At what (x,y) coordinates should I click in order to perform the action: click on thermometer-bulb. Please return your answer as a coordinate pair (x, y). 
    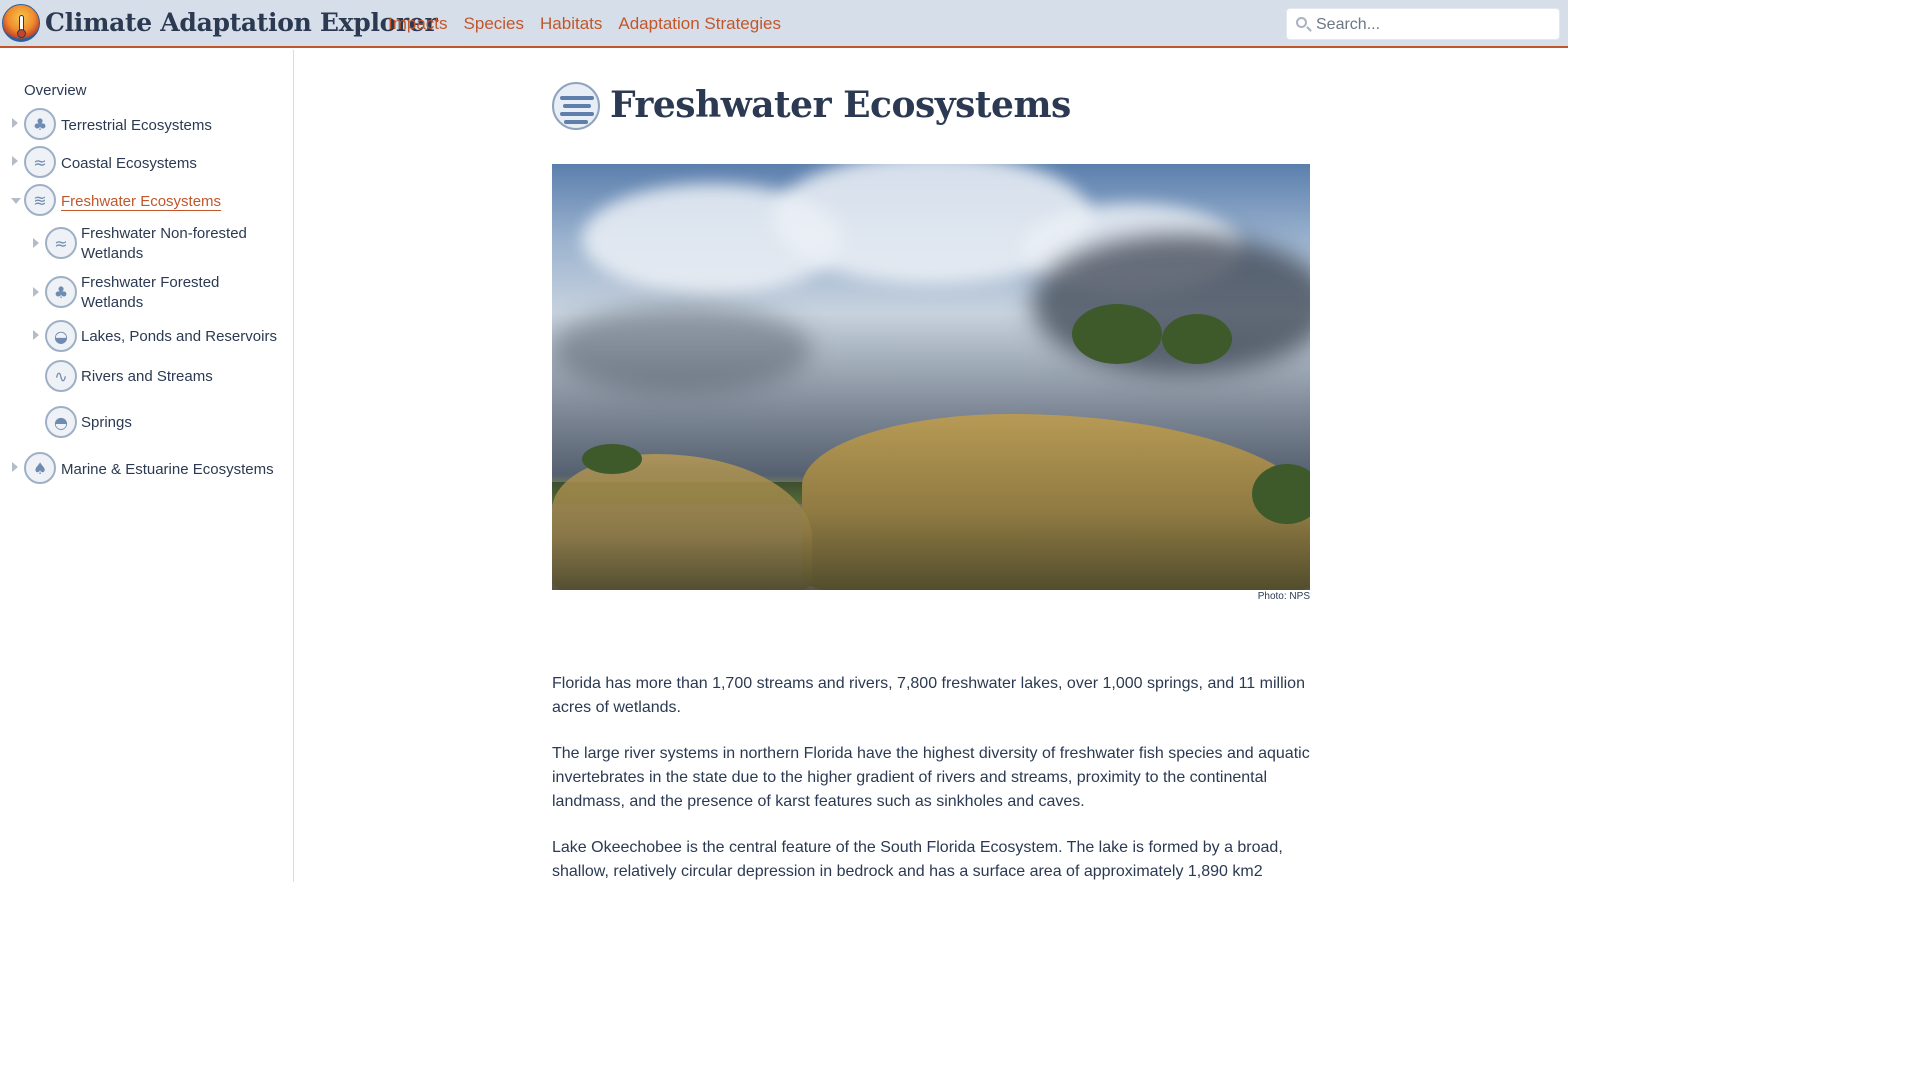
    Looking at the image, I should click on (21, 33).